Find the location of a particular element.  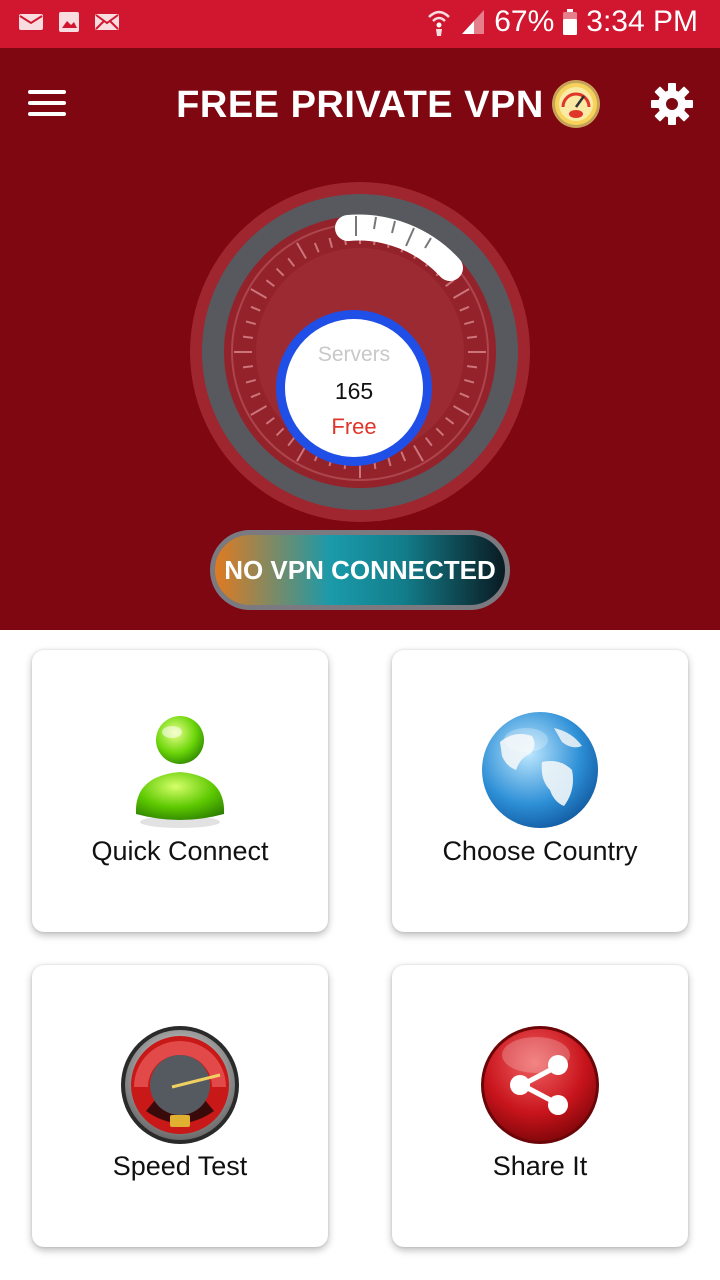

battery-percent: 67% is located at coordinates (524, 21).